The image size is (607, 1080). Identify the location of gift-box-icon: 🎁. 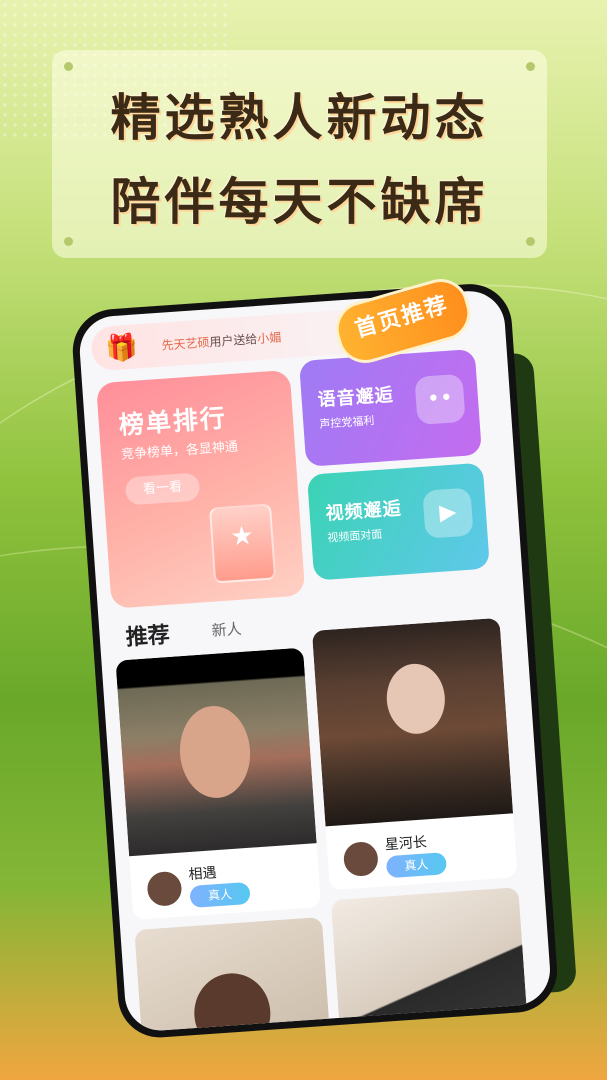
(122, 348).